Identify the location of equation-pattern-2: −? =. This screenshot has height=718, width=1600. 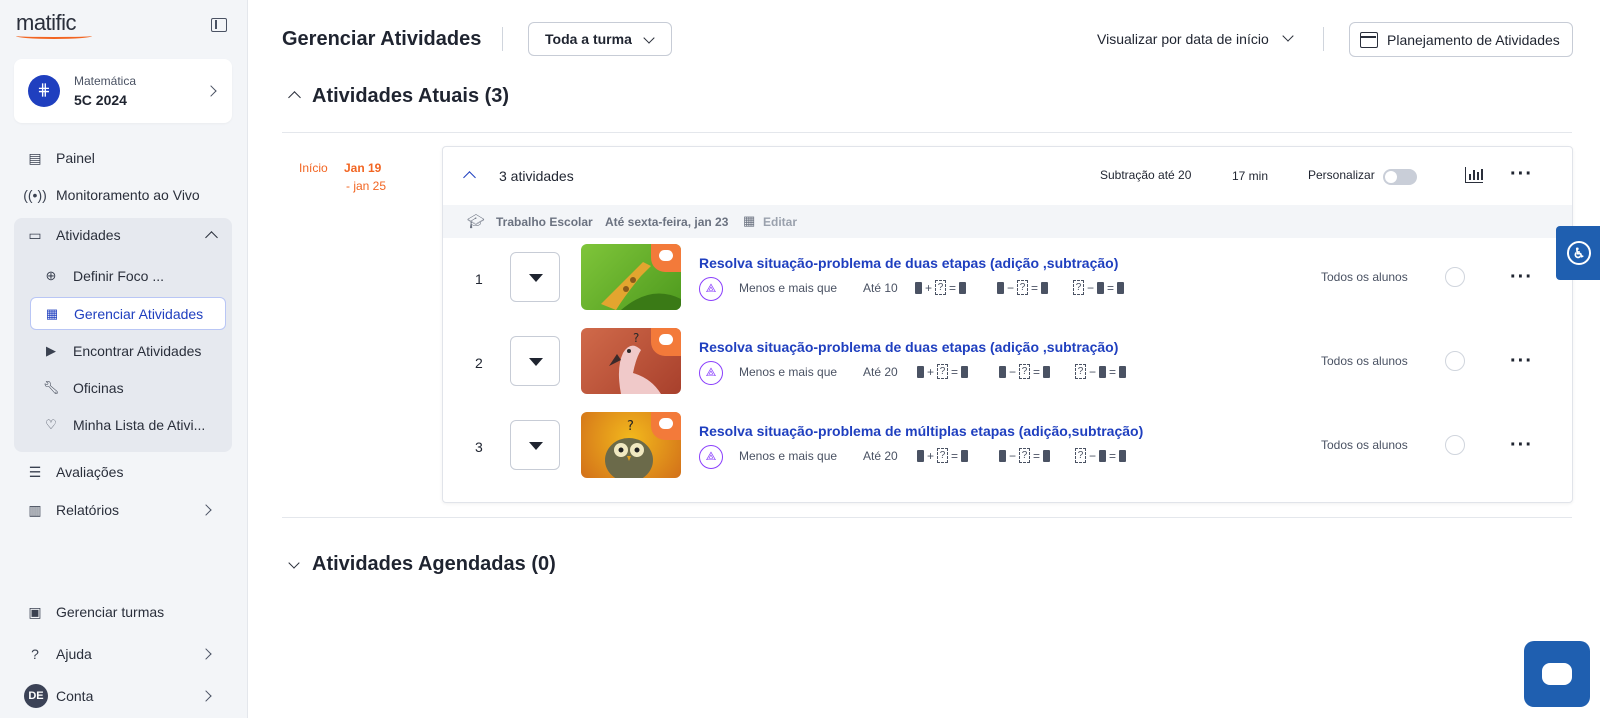
(1025, 455).